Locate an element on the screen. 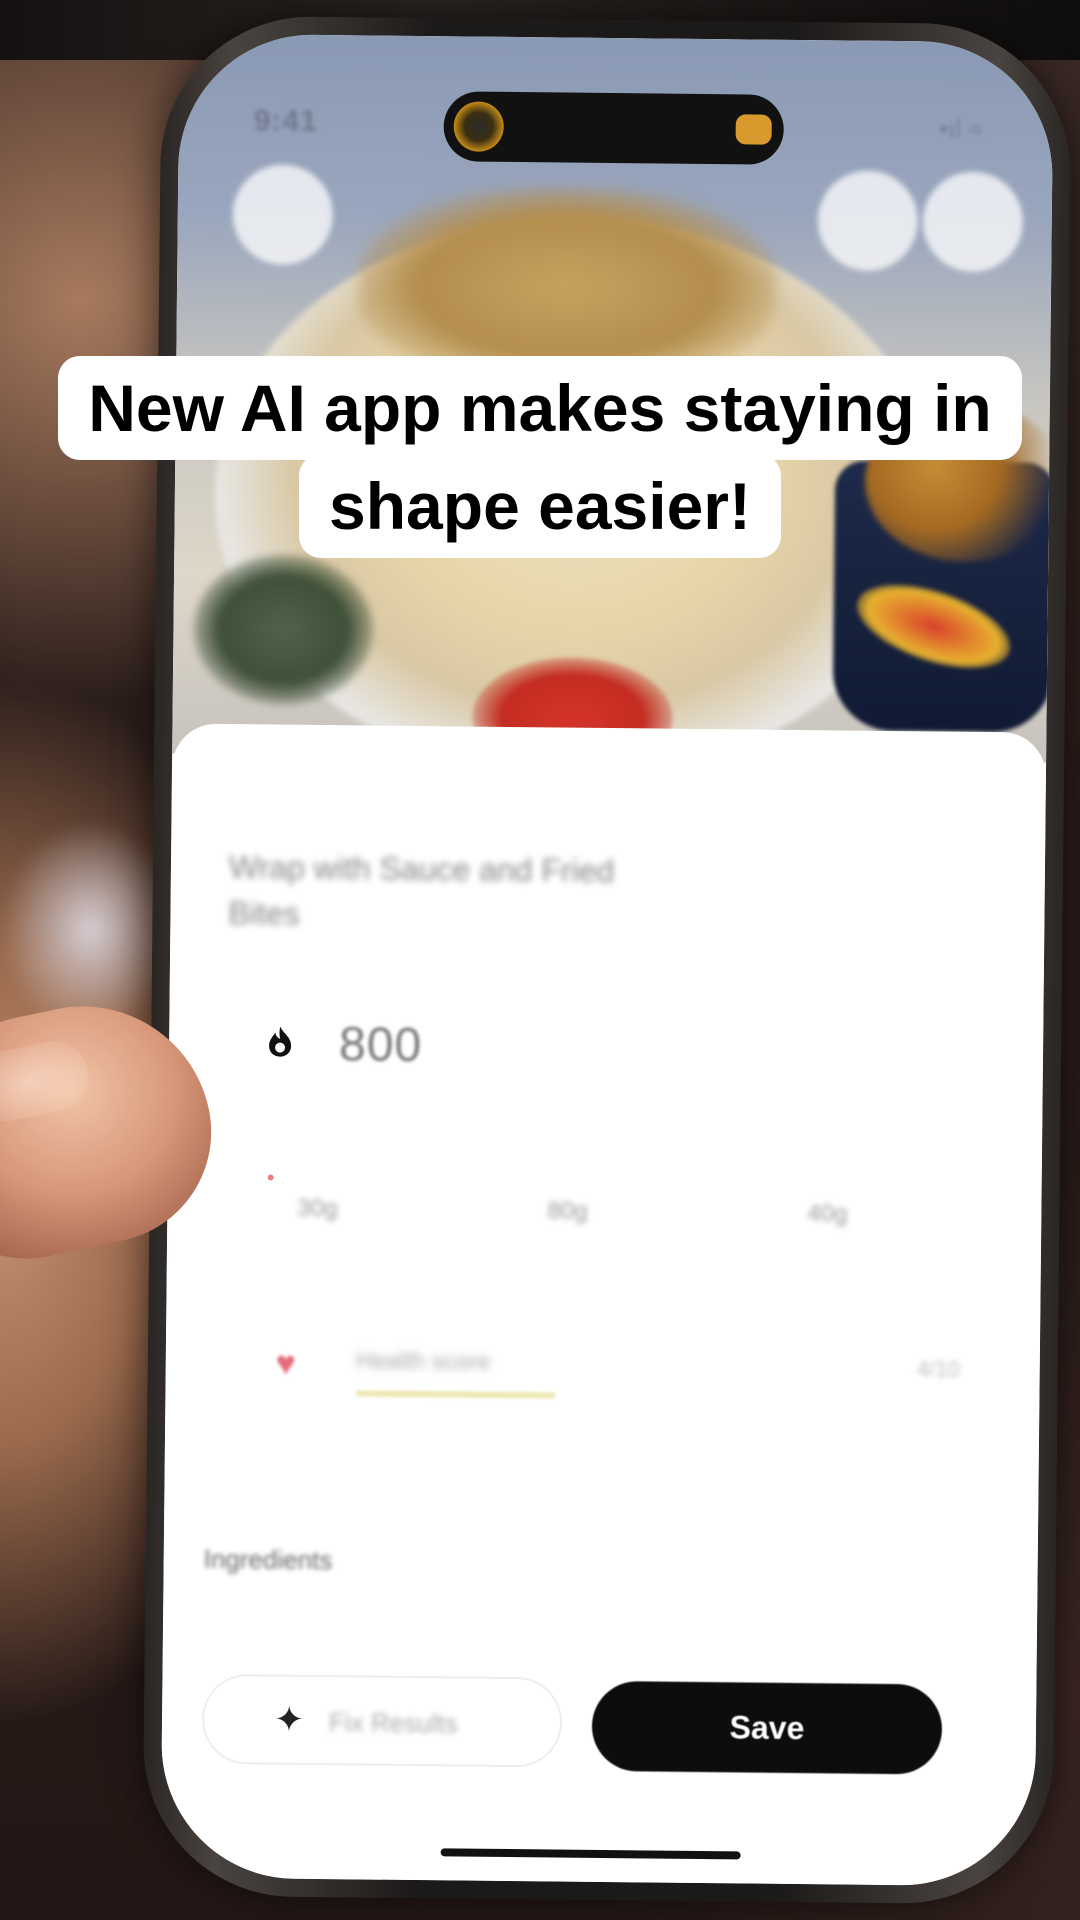 The image size is (1080, 1920). flame-icon is located at coordinates (280, 1041).